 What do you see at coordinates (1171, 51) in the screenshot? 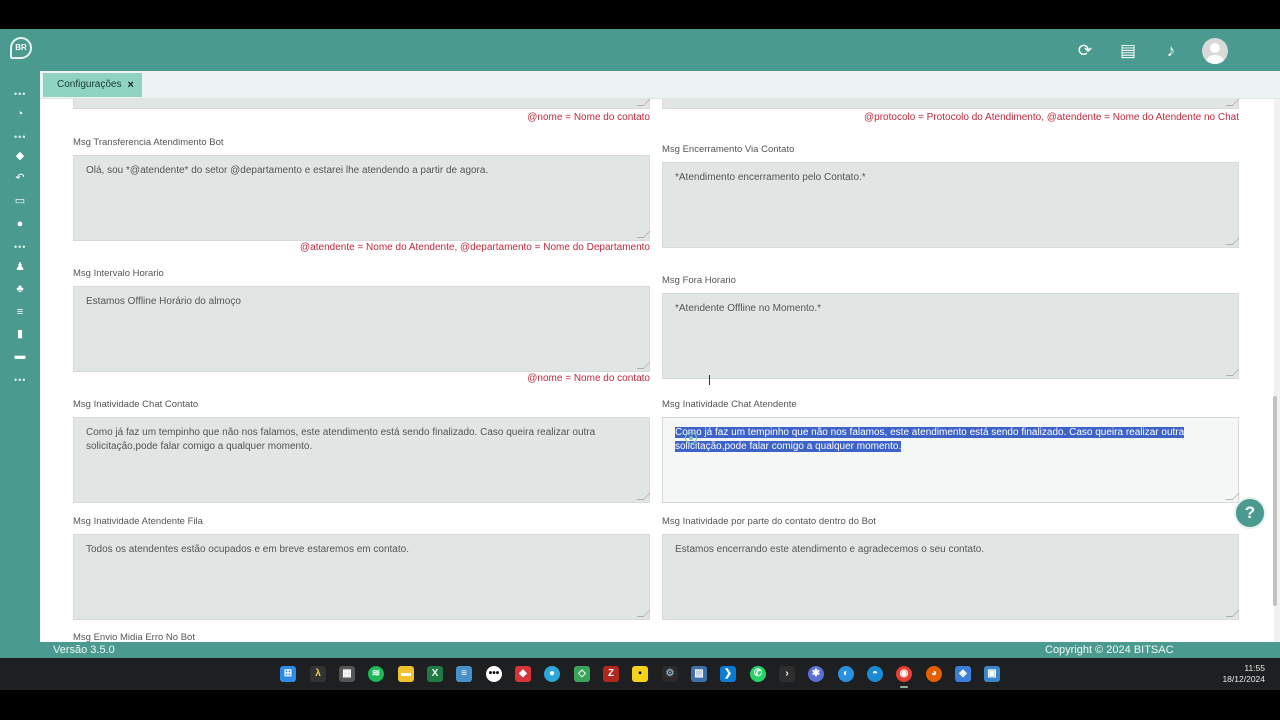
I see `bell-icon: ♪` at bounding box center [1171, 51].